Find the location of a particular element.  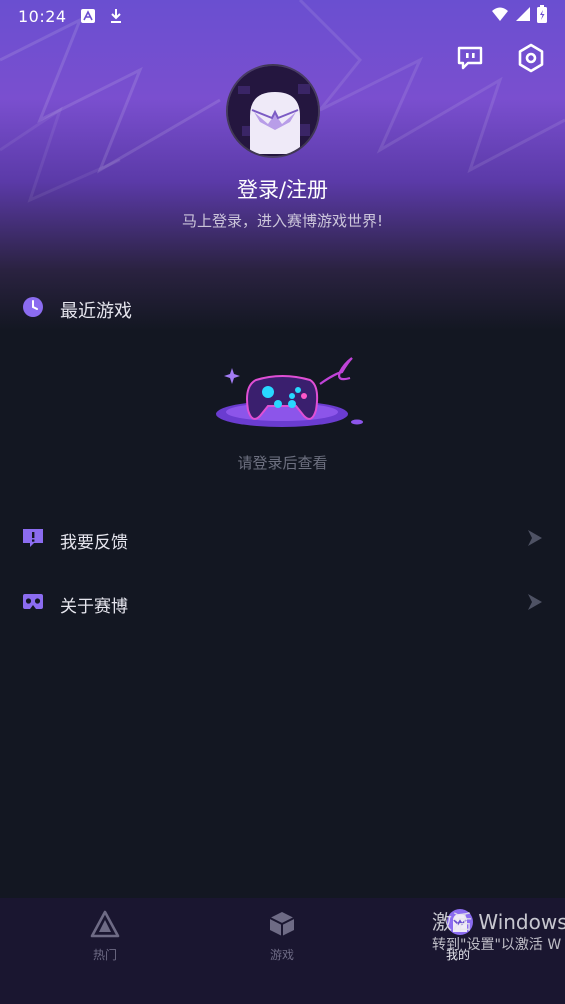

empty-login-hint: 请登录后查看 is located at coordinates (282, 463).